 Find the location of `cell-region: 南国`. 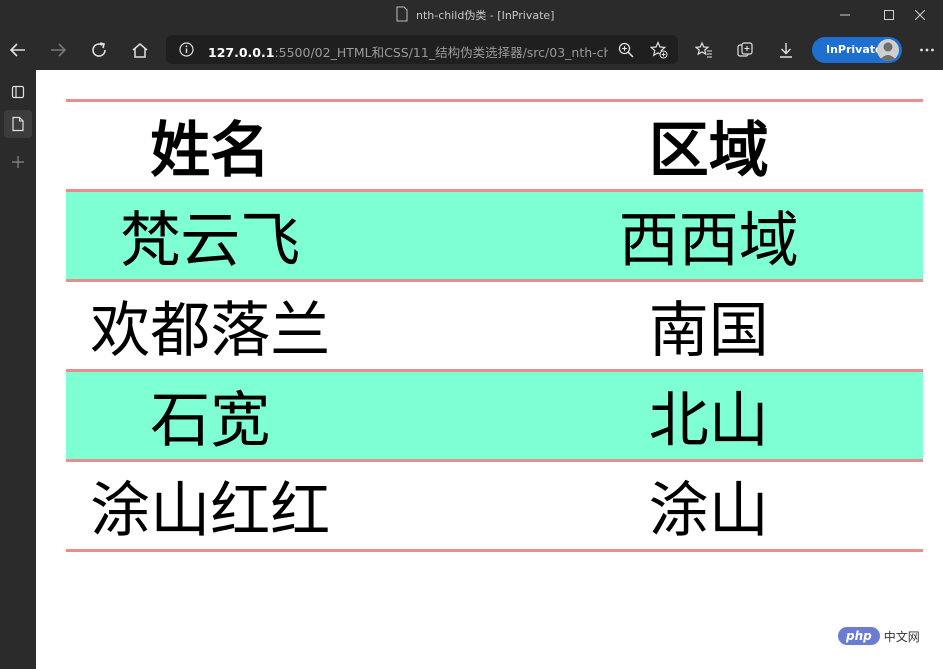

cell-region: 南国 is located at coordinates (708, 331).